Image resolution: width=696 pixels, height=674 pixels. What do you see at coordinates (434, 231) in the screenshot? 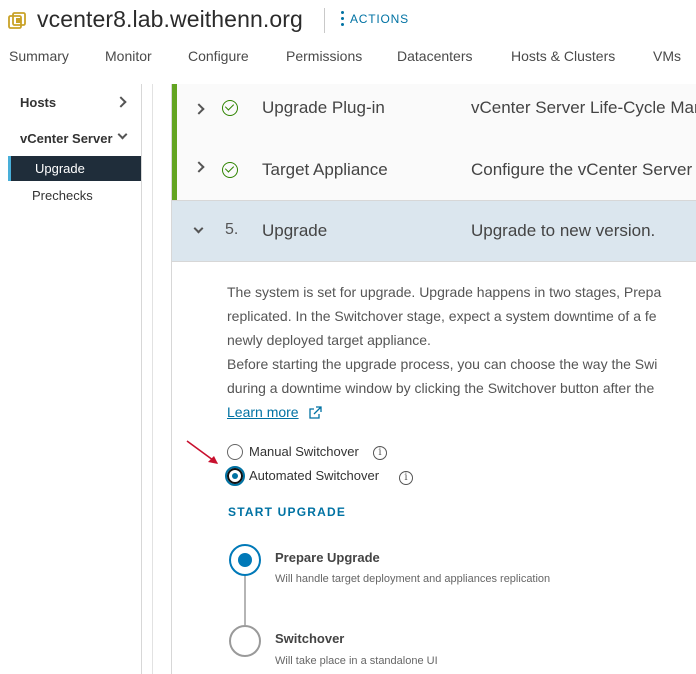
I see `step-row-upgrade: 5. Upgrade Upgrade to new version.` at bounding box center [434, 231].